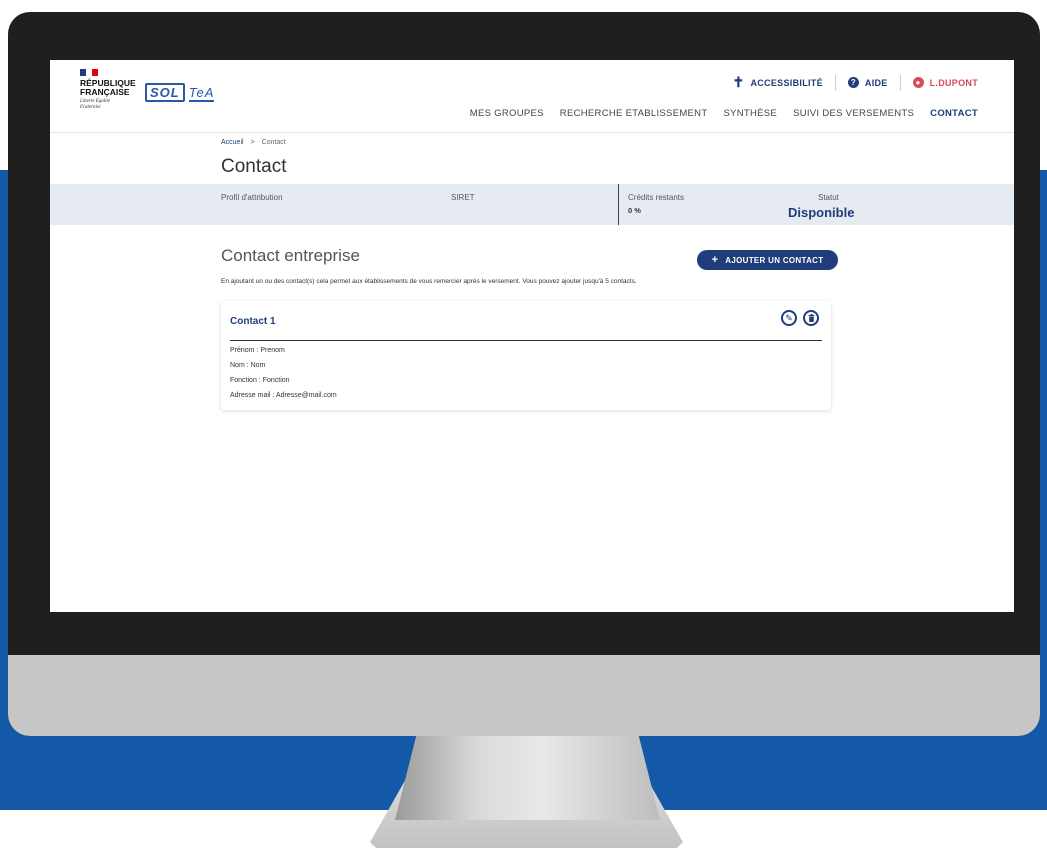  I want to click on help-label: AIDE, so click(876, 82).